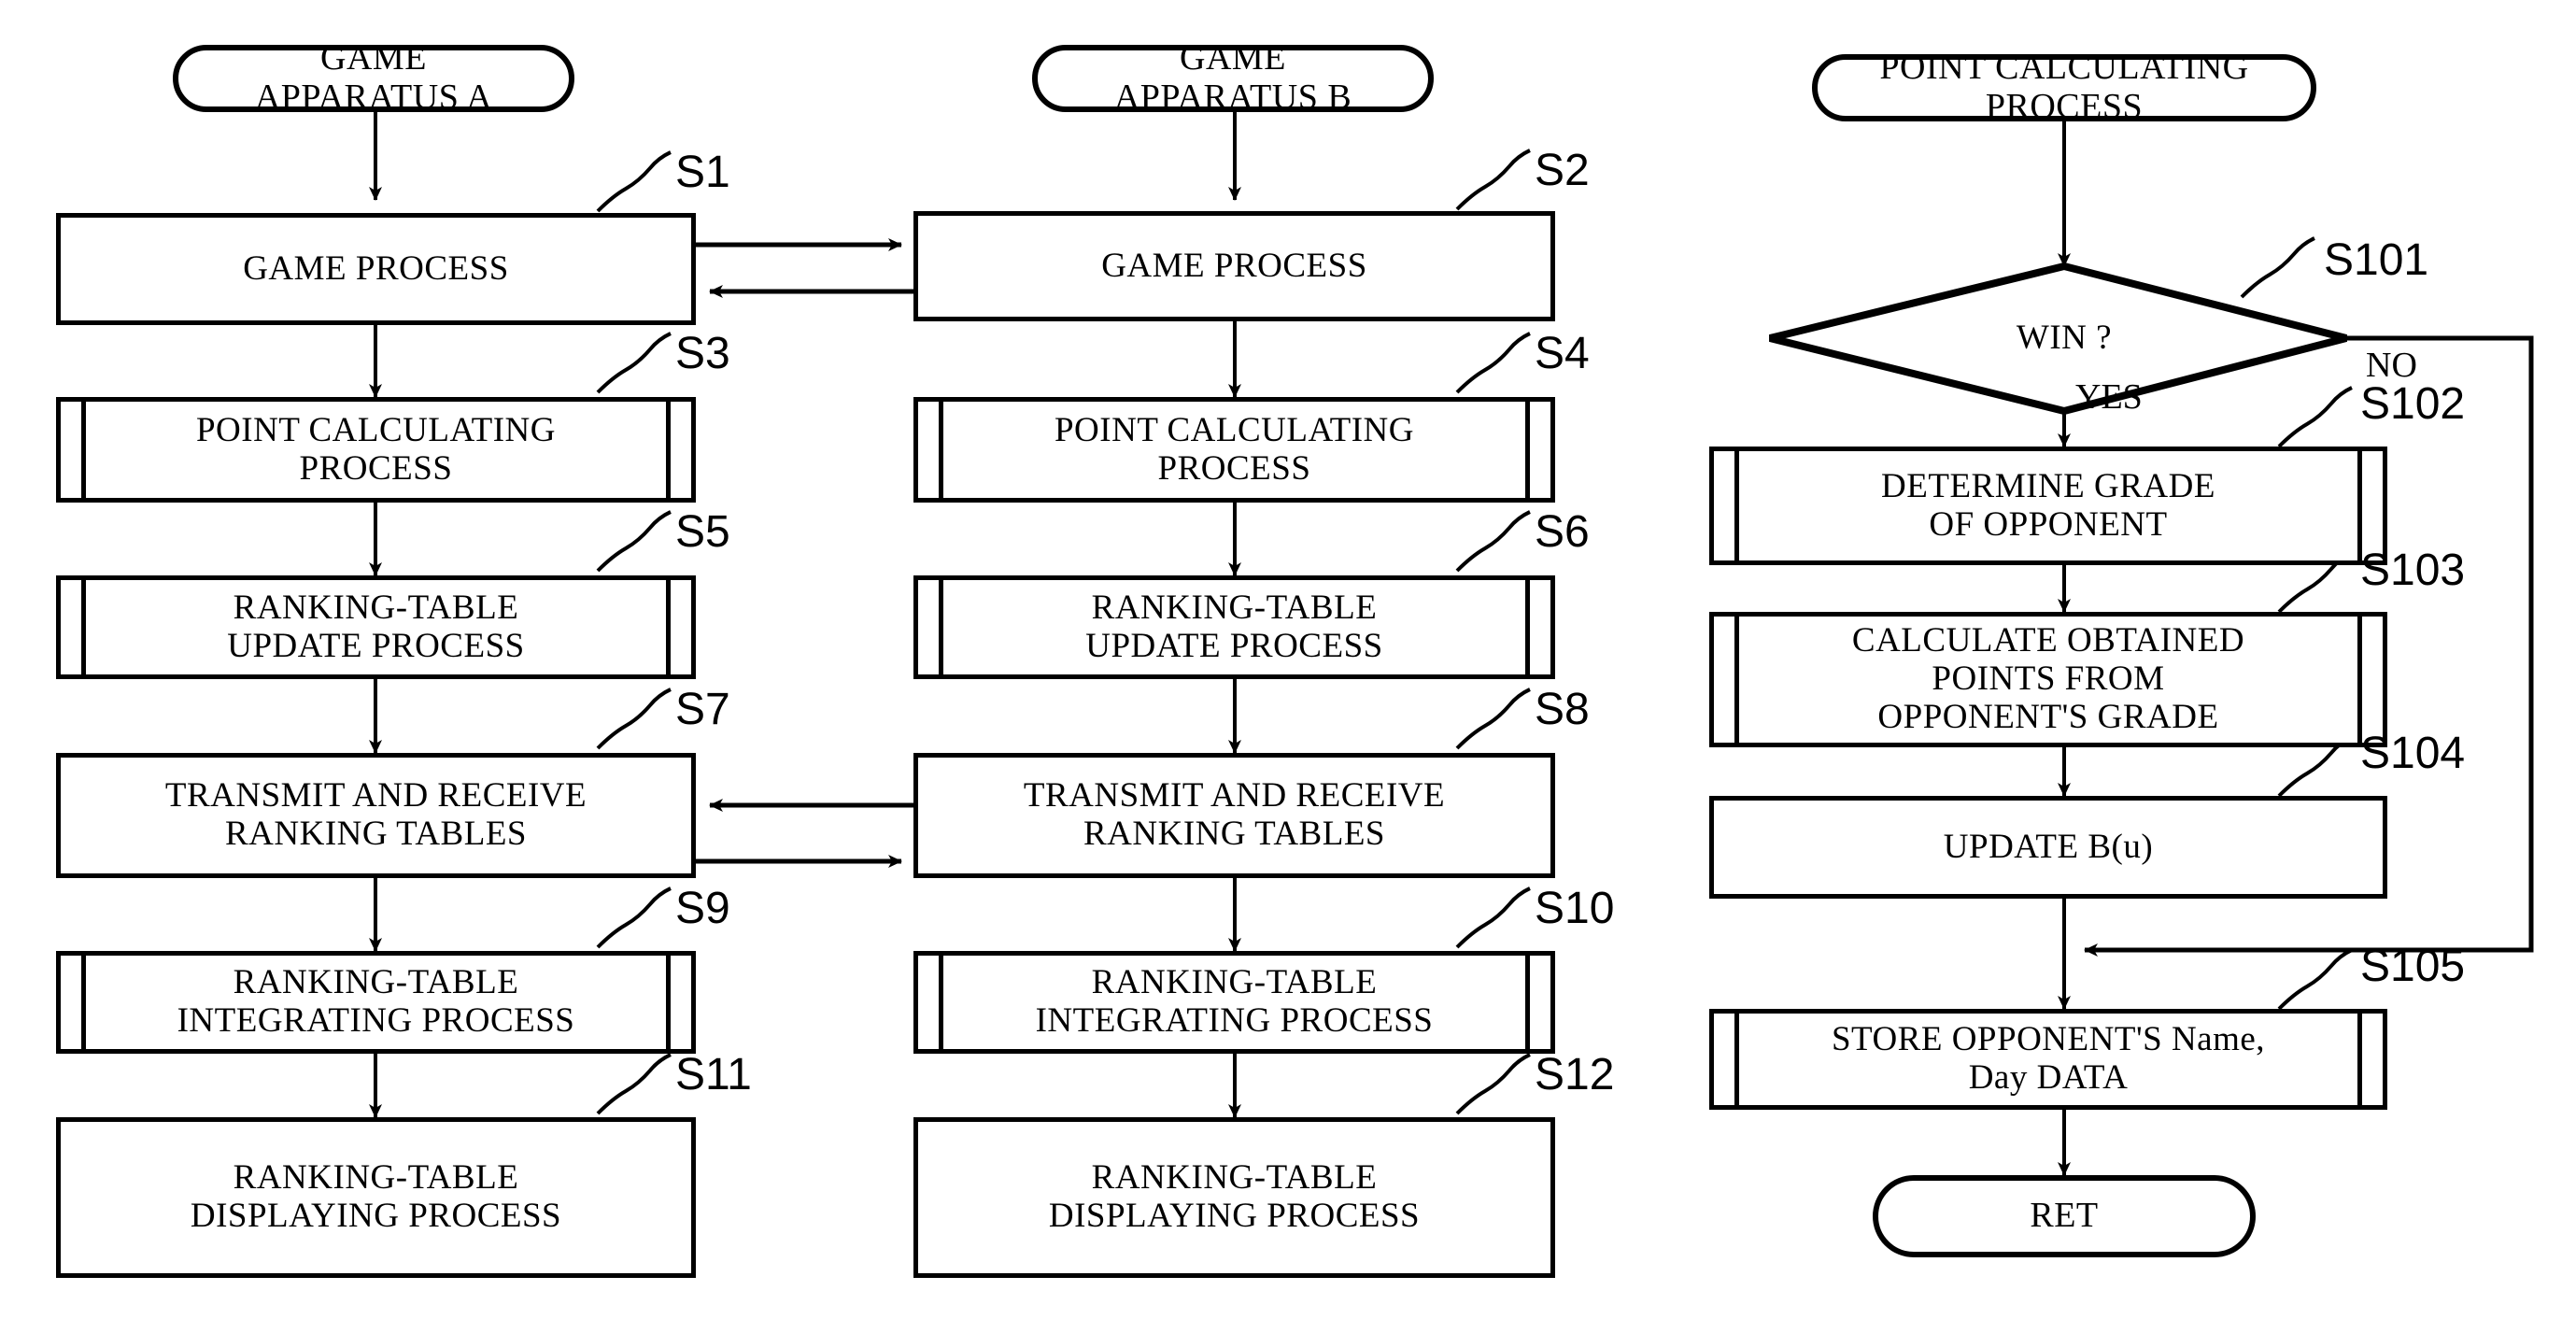 This screenshot has height=1319, width=2576. I want to click on process-s3: POINT CALCULATING PROCESS, so click(376, 450).